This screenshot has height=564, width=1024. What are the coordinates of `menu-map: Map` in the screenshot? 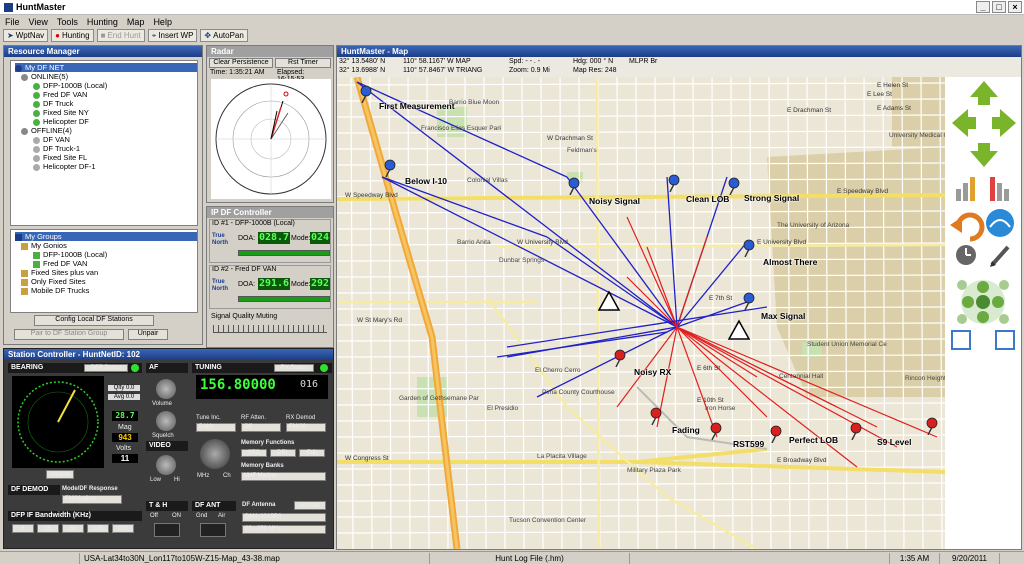 It's located at (136, 22).